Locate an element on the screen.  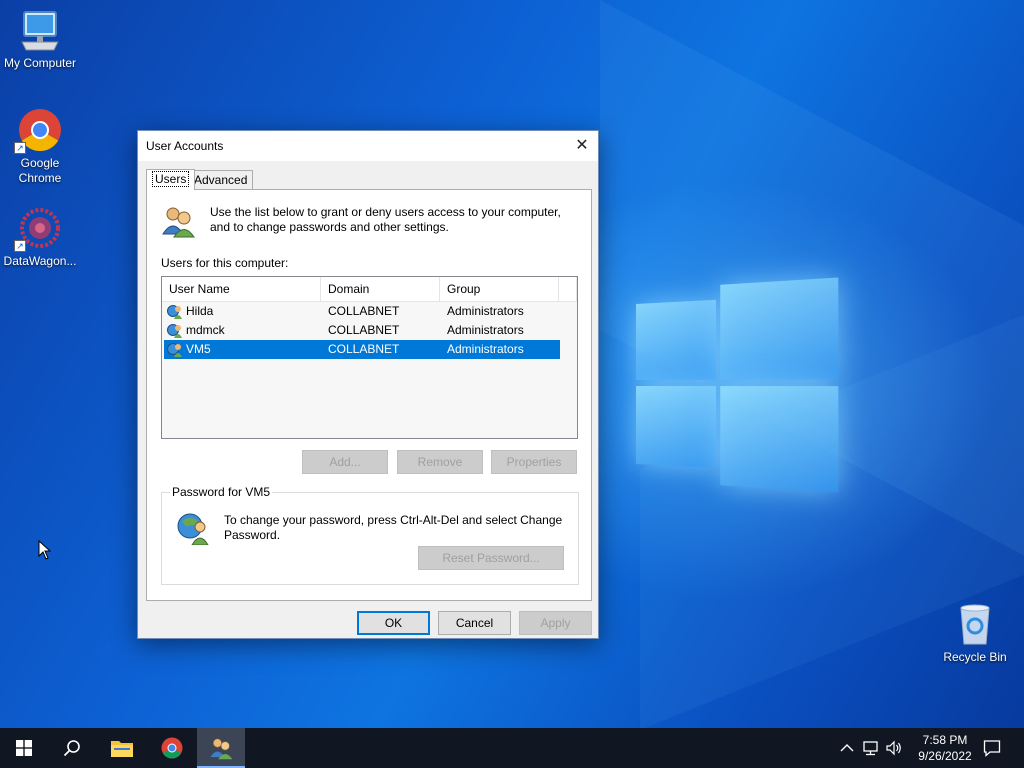
start-button is located at coordinates (24, 748).